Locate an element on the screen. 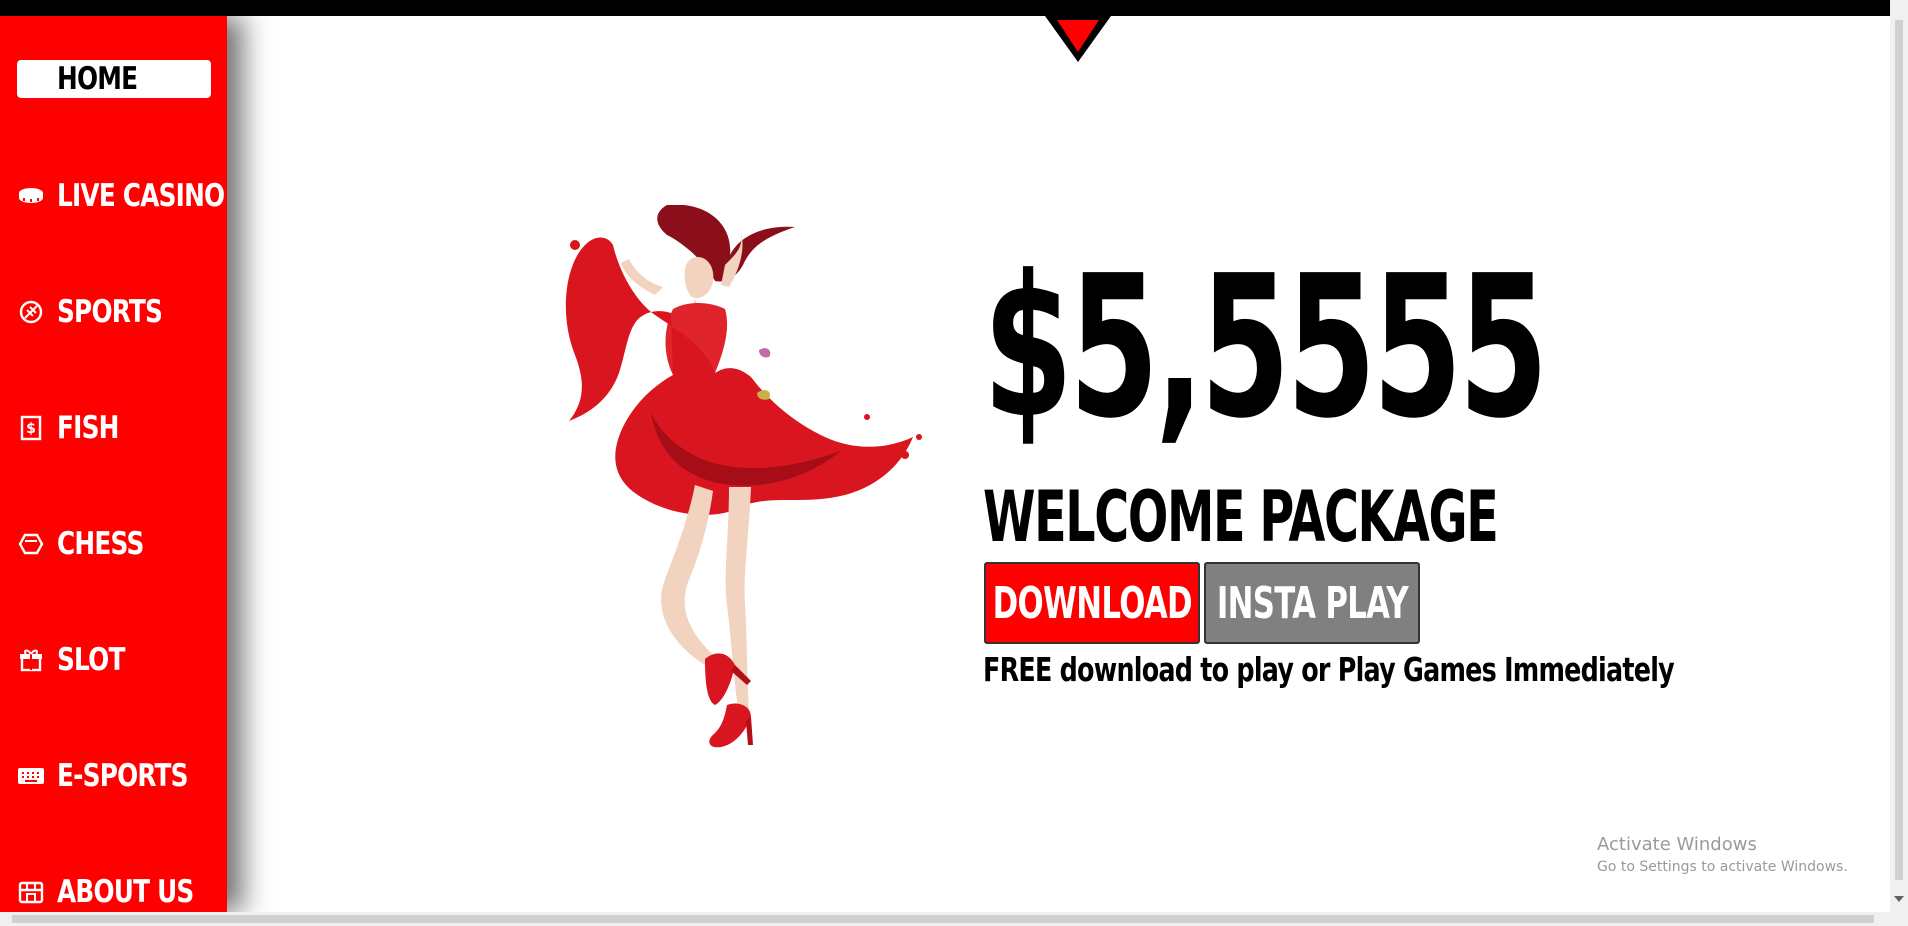  download-button-label: DOWNLOAD is located at coordinates (1092, 603).